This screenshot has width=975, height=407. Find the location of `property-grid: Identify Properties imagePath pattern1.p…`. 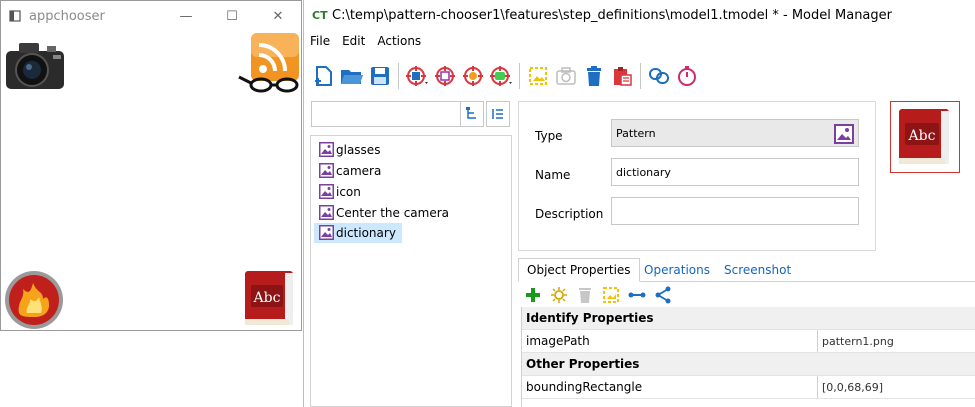

property-grid: Identify Properties imagePath pattern1.p… is located at coordinates (748, 357).